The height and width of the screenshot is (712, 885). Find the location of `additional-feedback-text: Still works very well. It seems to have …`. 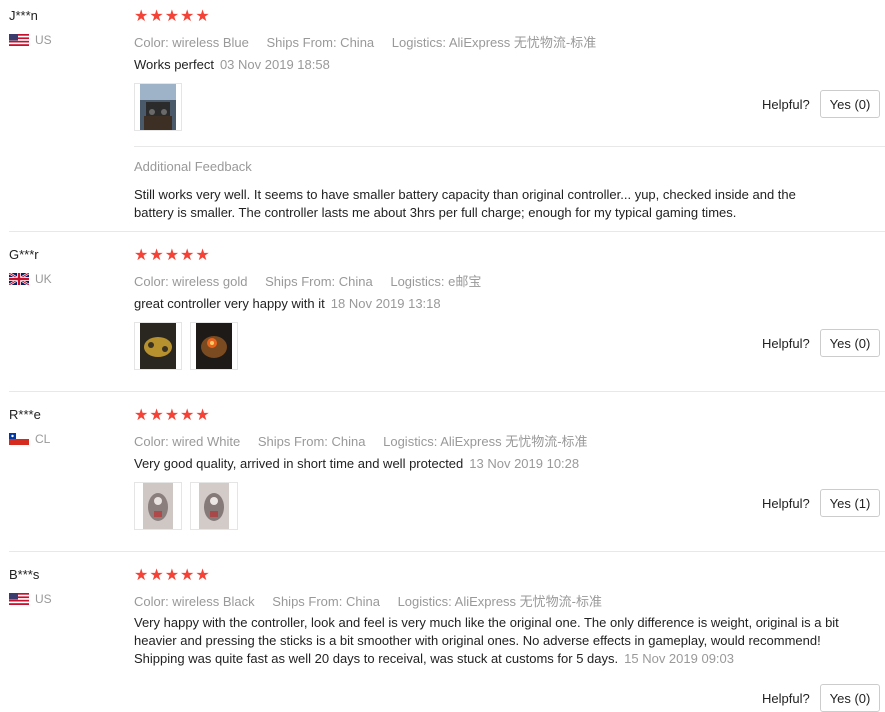

additional-feedback-text: Still works very well. It seems to have … is located at coordinates (465, 203).